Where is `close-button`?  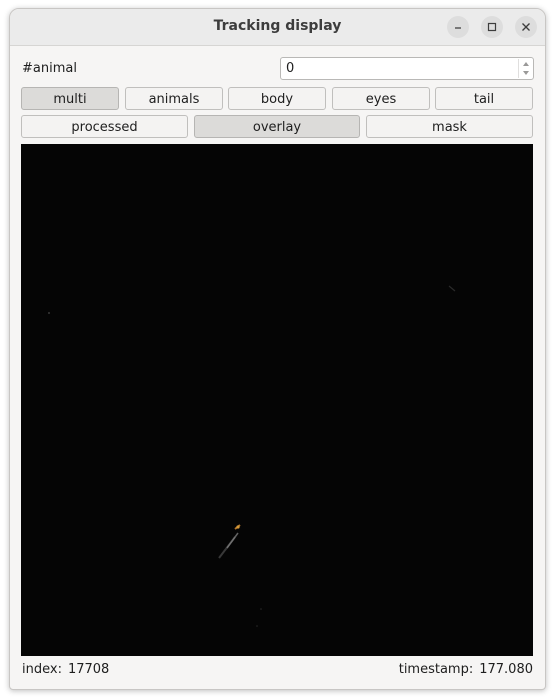 close-button is located at coordinates (526, 27).